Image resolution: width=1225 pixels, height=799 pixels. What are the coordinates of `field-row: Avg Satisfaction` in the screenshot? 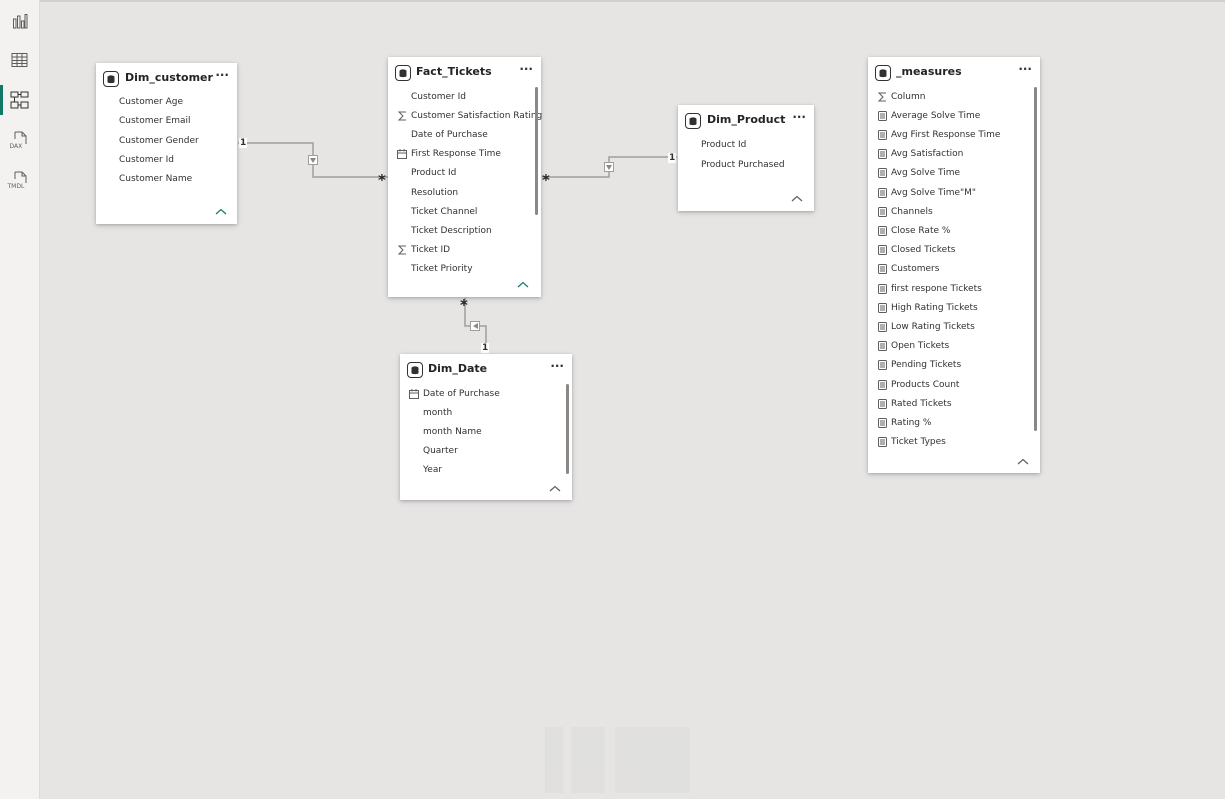 It's located at (951, 154).